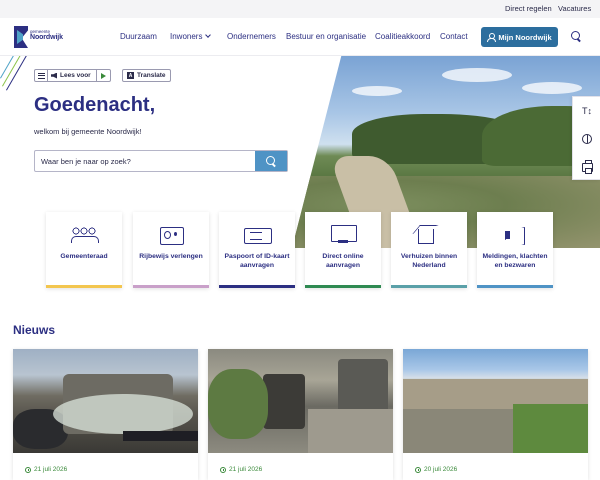 Image resolution: width=600 pixels, height=480 pixels. What do you see at coordinates (257, 261) in the screenshot?
I see `quick-link-label: Paspoort of ID-kaart aanvragen` at bounding box center [257, 261].